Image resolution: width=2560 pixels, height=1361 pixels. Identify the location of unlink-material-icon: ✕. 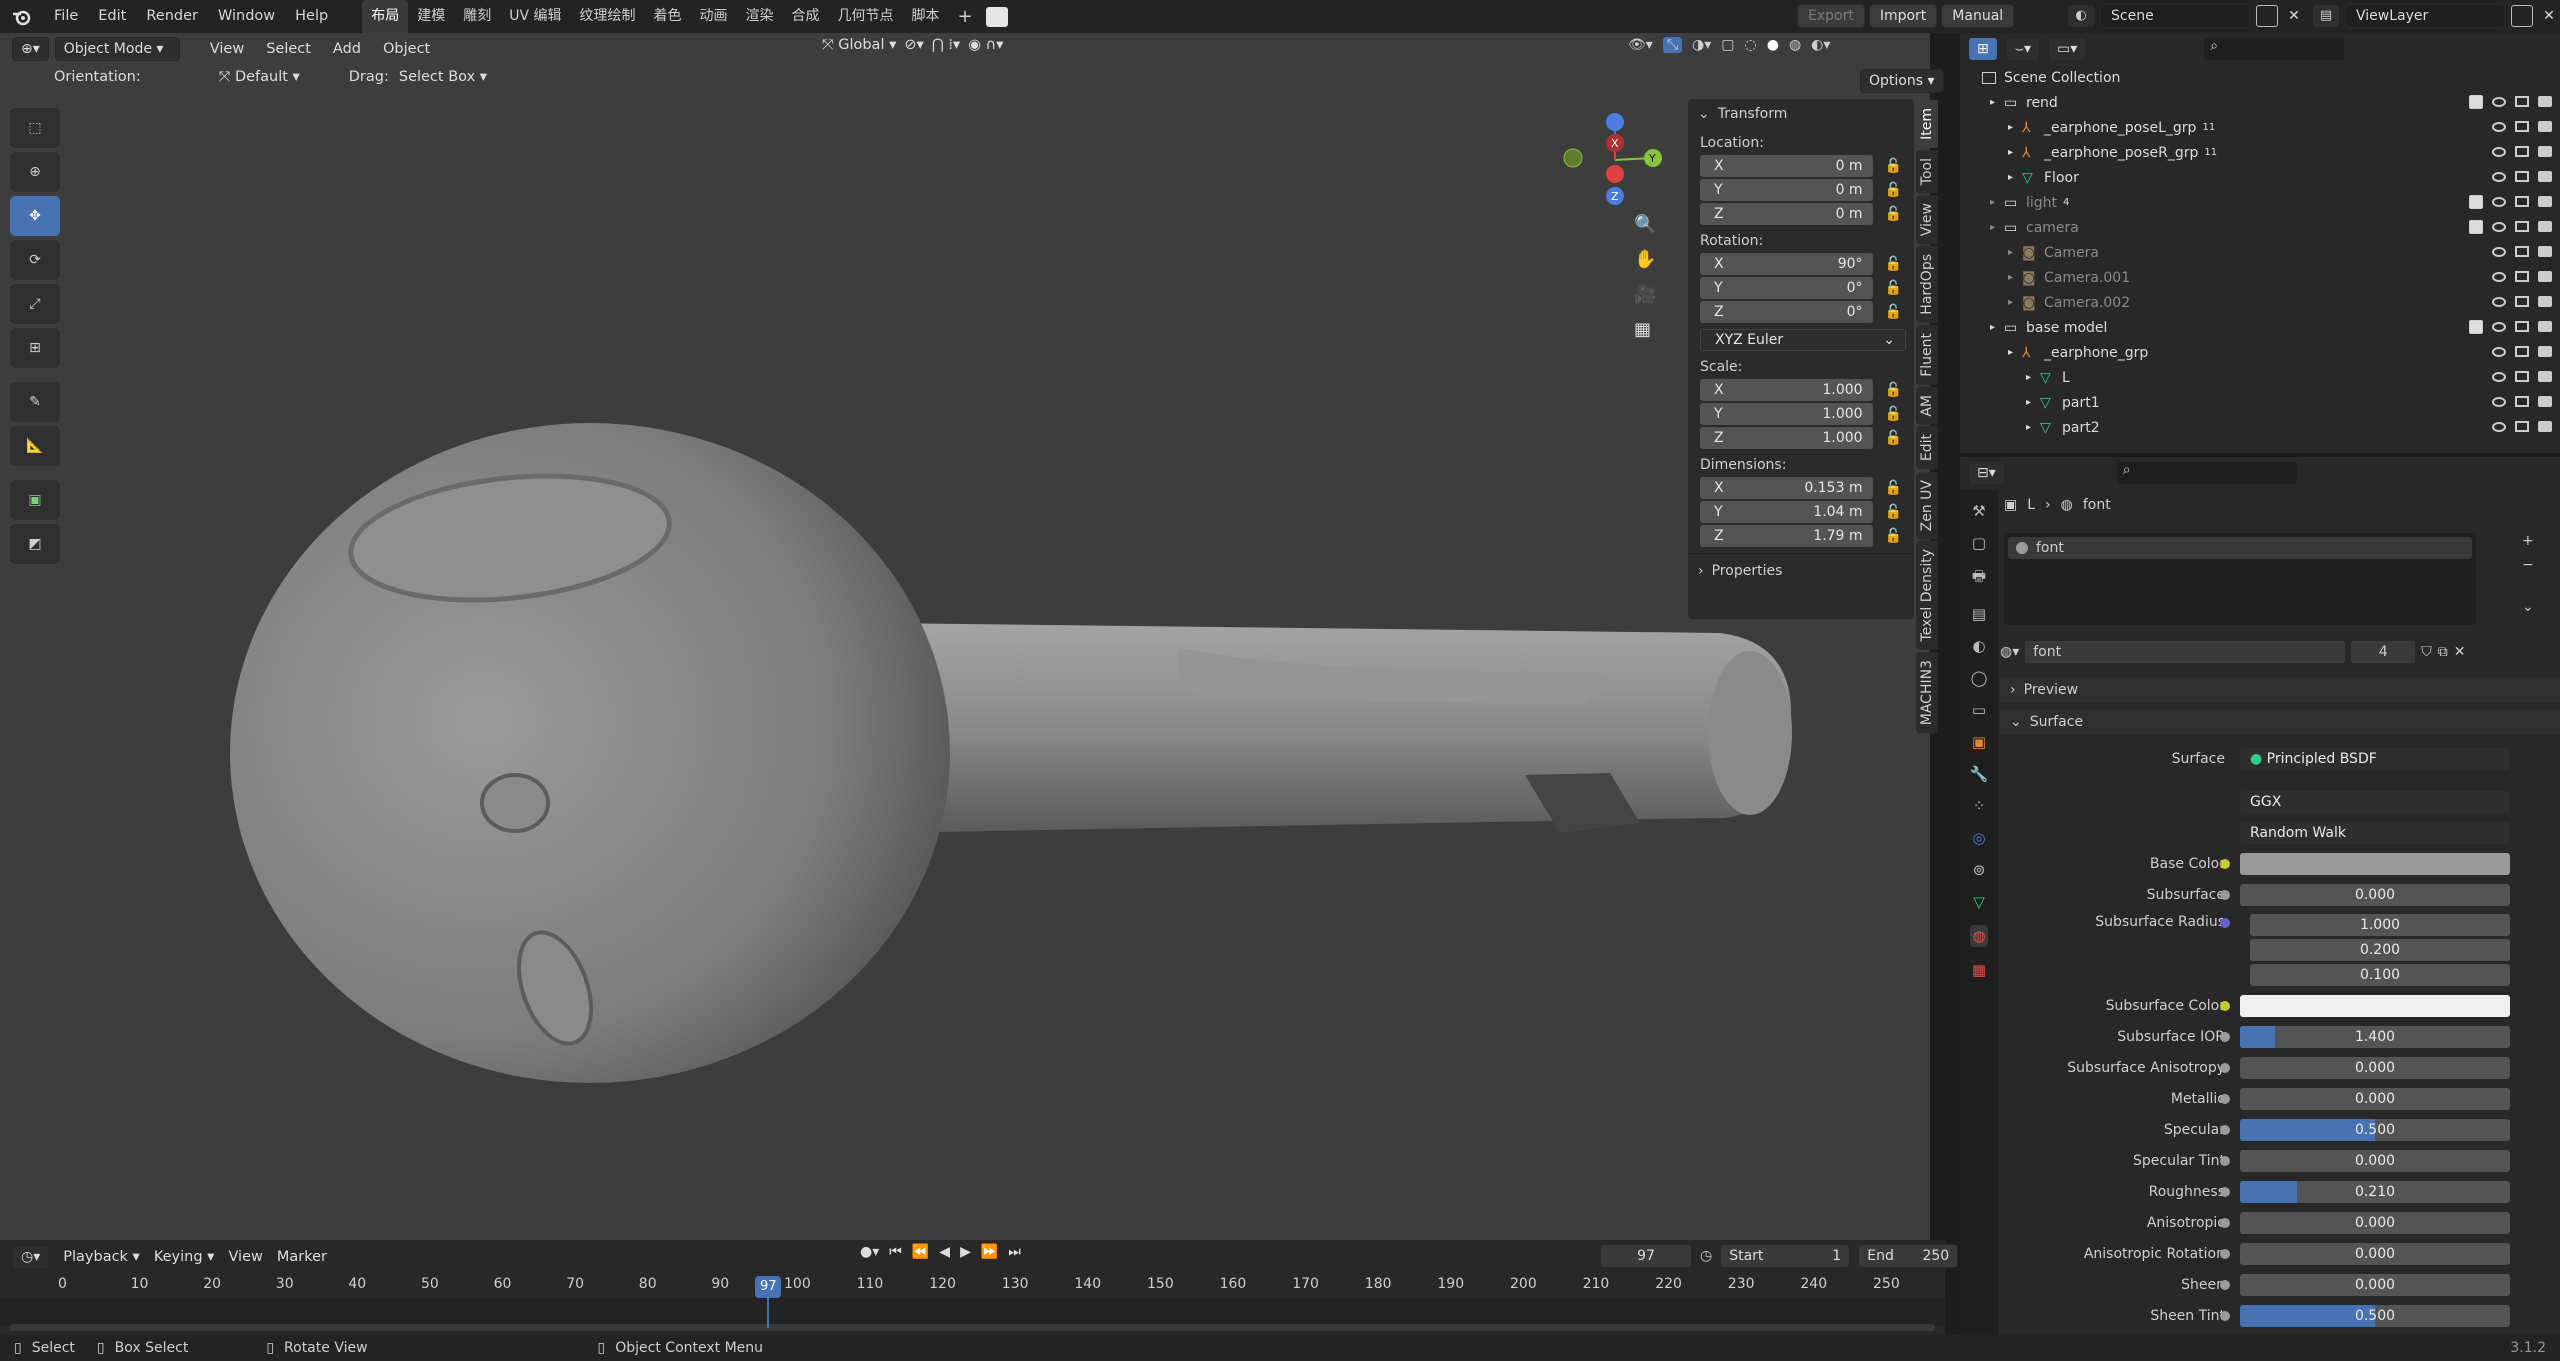
(2460, 652).